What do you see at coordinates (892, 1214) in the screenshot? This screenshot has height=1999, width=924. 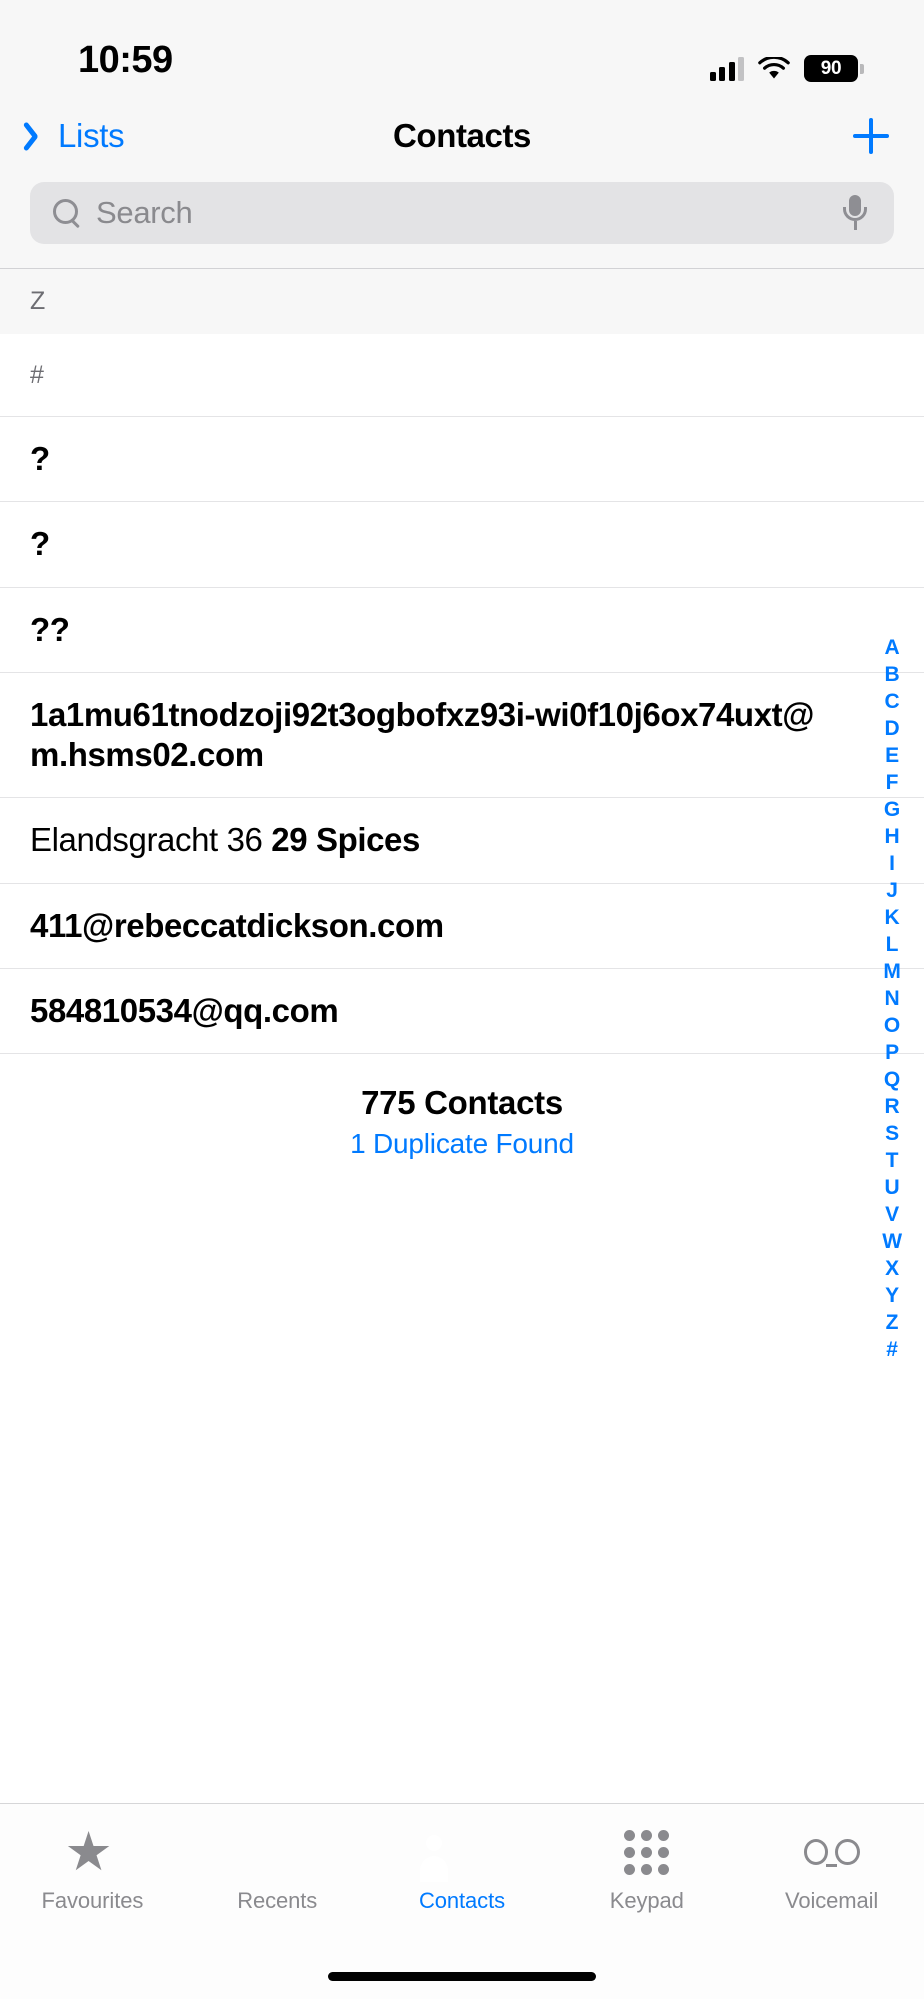 I see `index-letter-v: V` at bounding box center [892, 1214].